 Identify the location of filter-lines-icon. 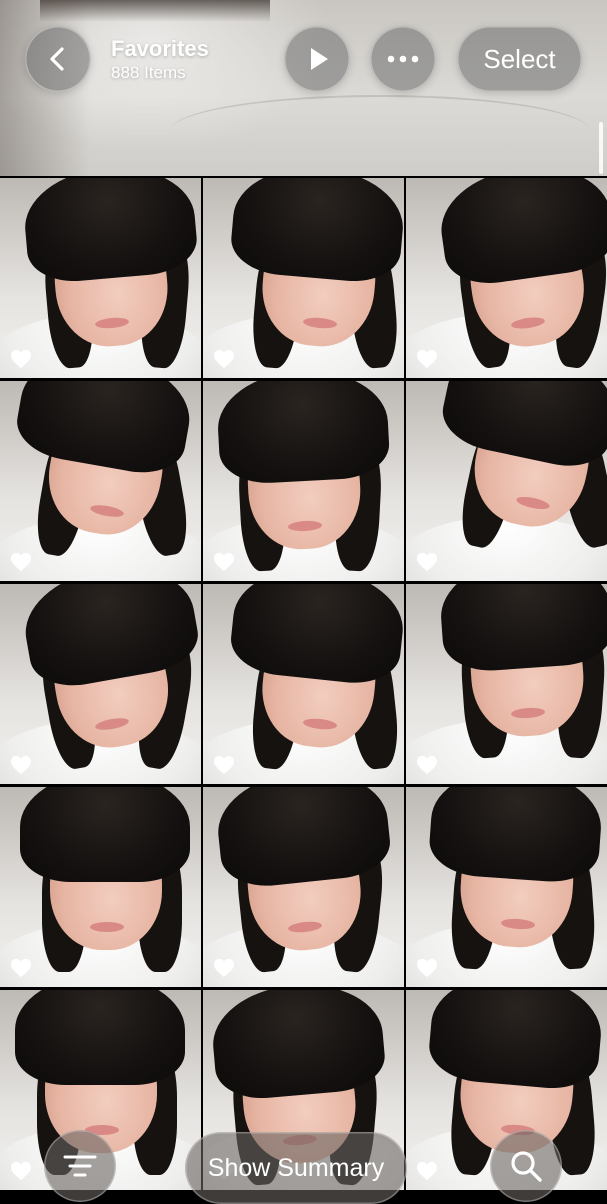
(80, 1166).